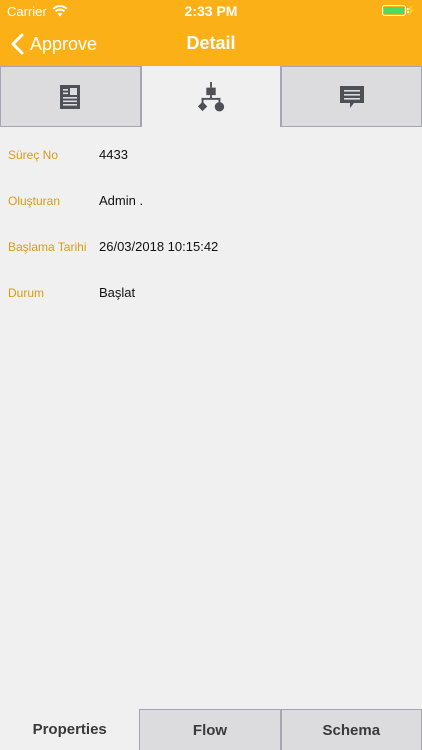 The image size is (422, 750). I want to click on property-row-created-by: Oluşturan Admin ., so click(211, 196).